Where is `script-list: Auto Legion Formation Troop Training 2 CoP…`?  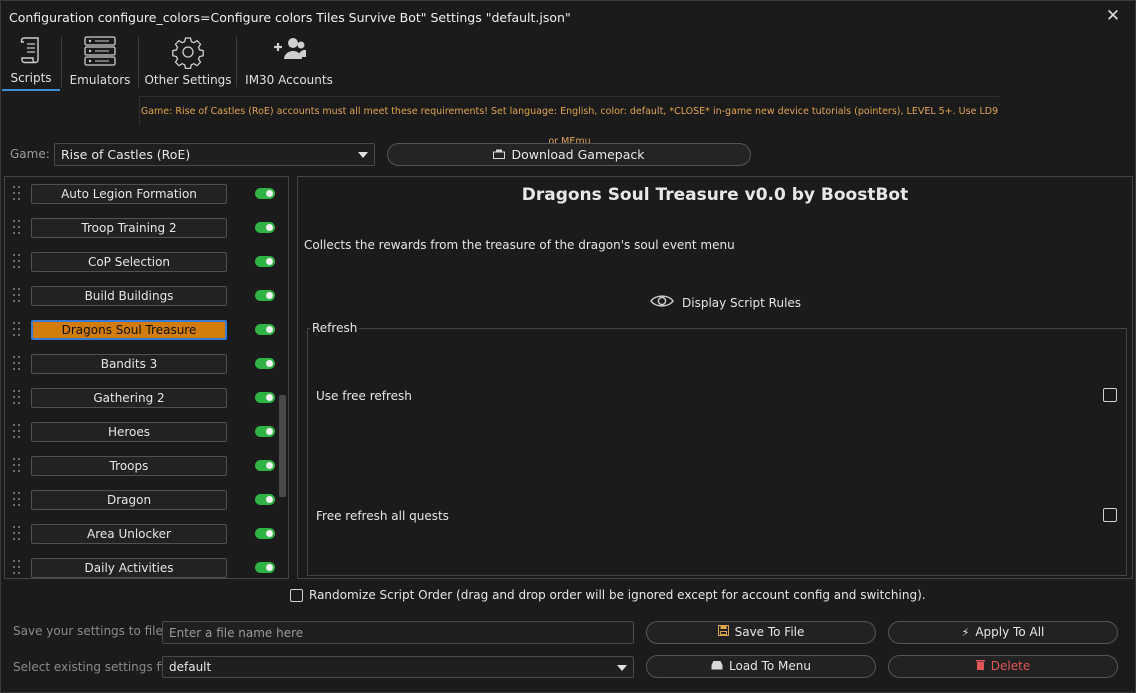
script-list: Auto Legion Formation Troop Training 2 CoP… is located at coordinates (146, 377).